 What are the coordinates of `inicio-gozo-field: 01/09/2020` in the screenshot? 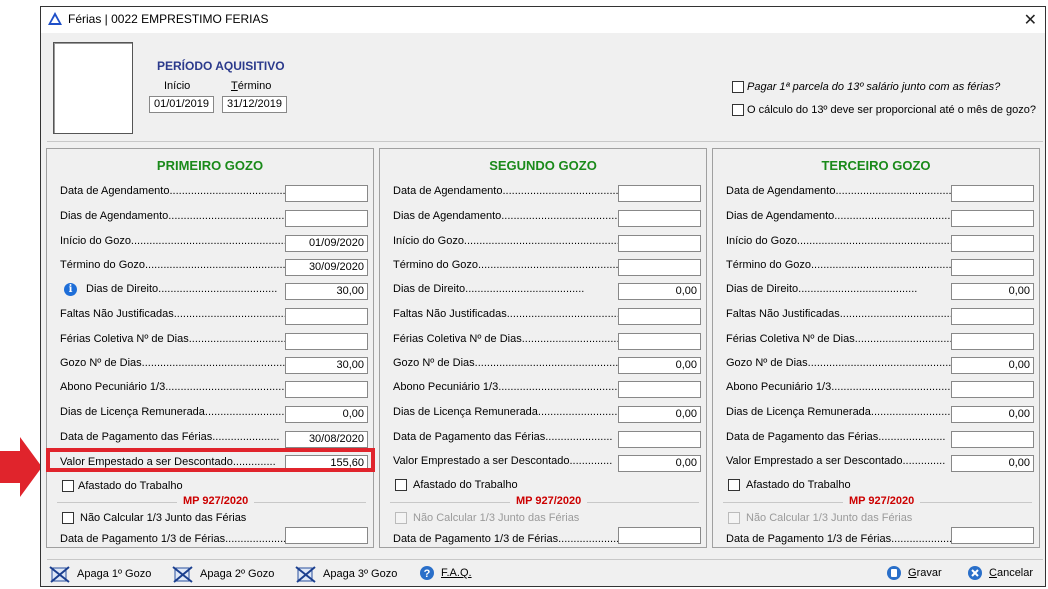 It's located at (326, 243).